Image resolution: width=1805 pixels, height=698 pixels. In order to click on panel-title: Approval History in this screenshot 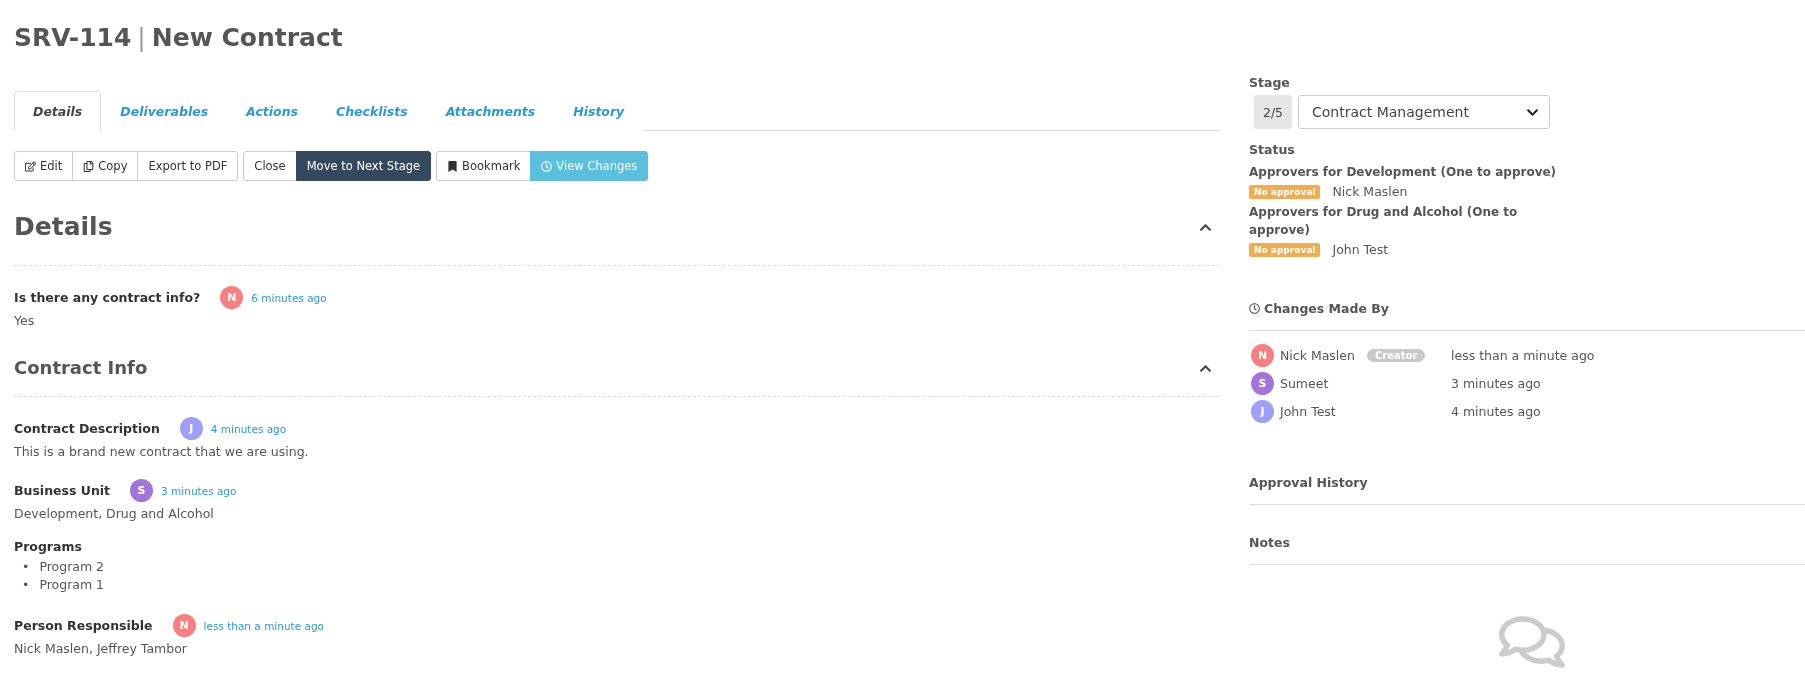, I will do `click(1527, 490)`.